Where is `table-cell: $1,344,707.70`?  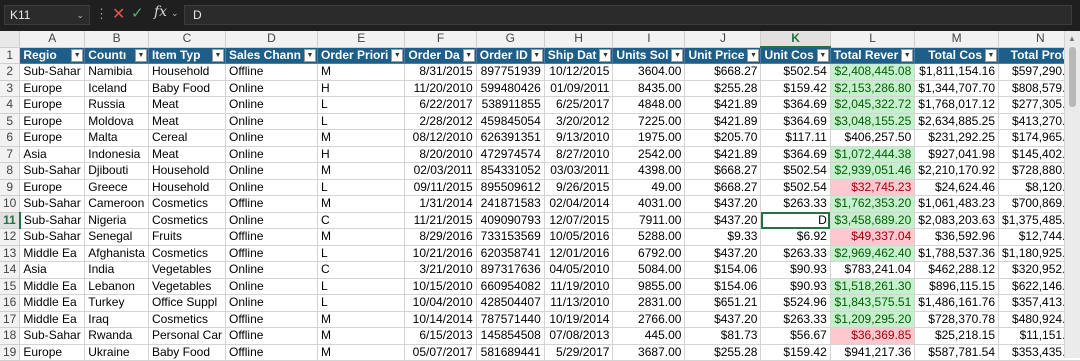 table-cell: $1,344,707.70 is located at coordinates (957, 88).